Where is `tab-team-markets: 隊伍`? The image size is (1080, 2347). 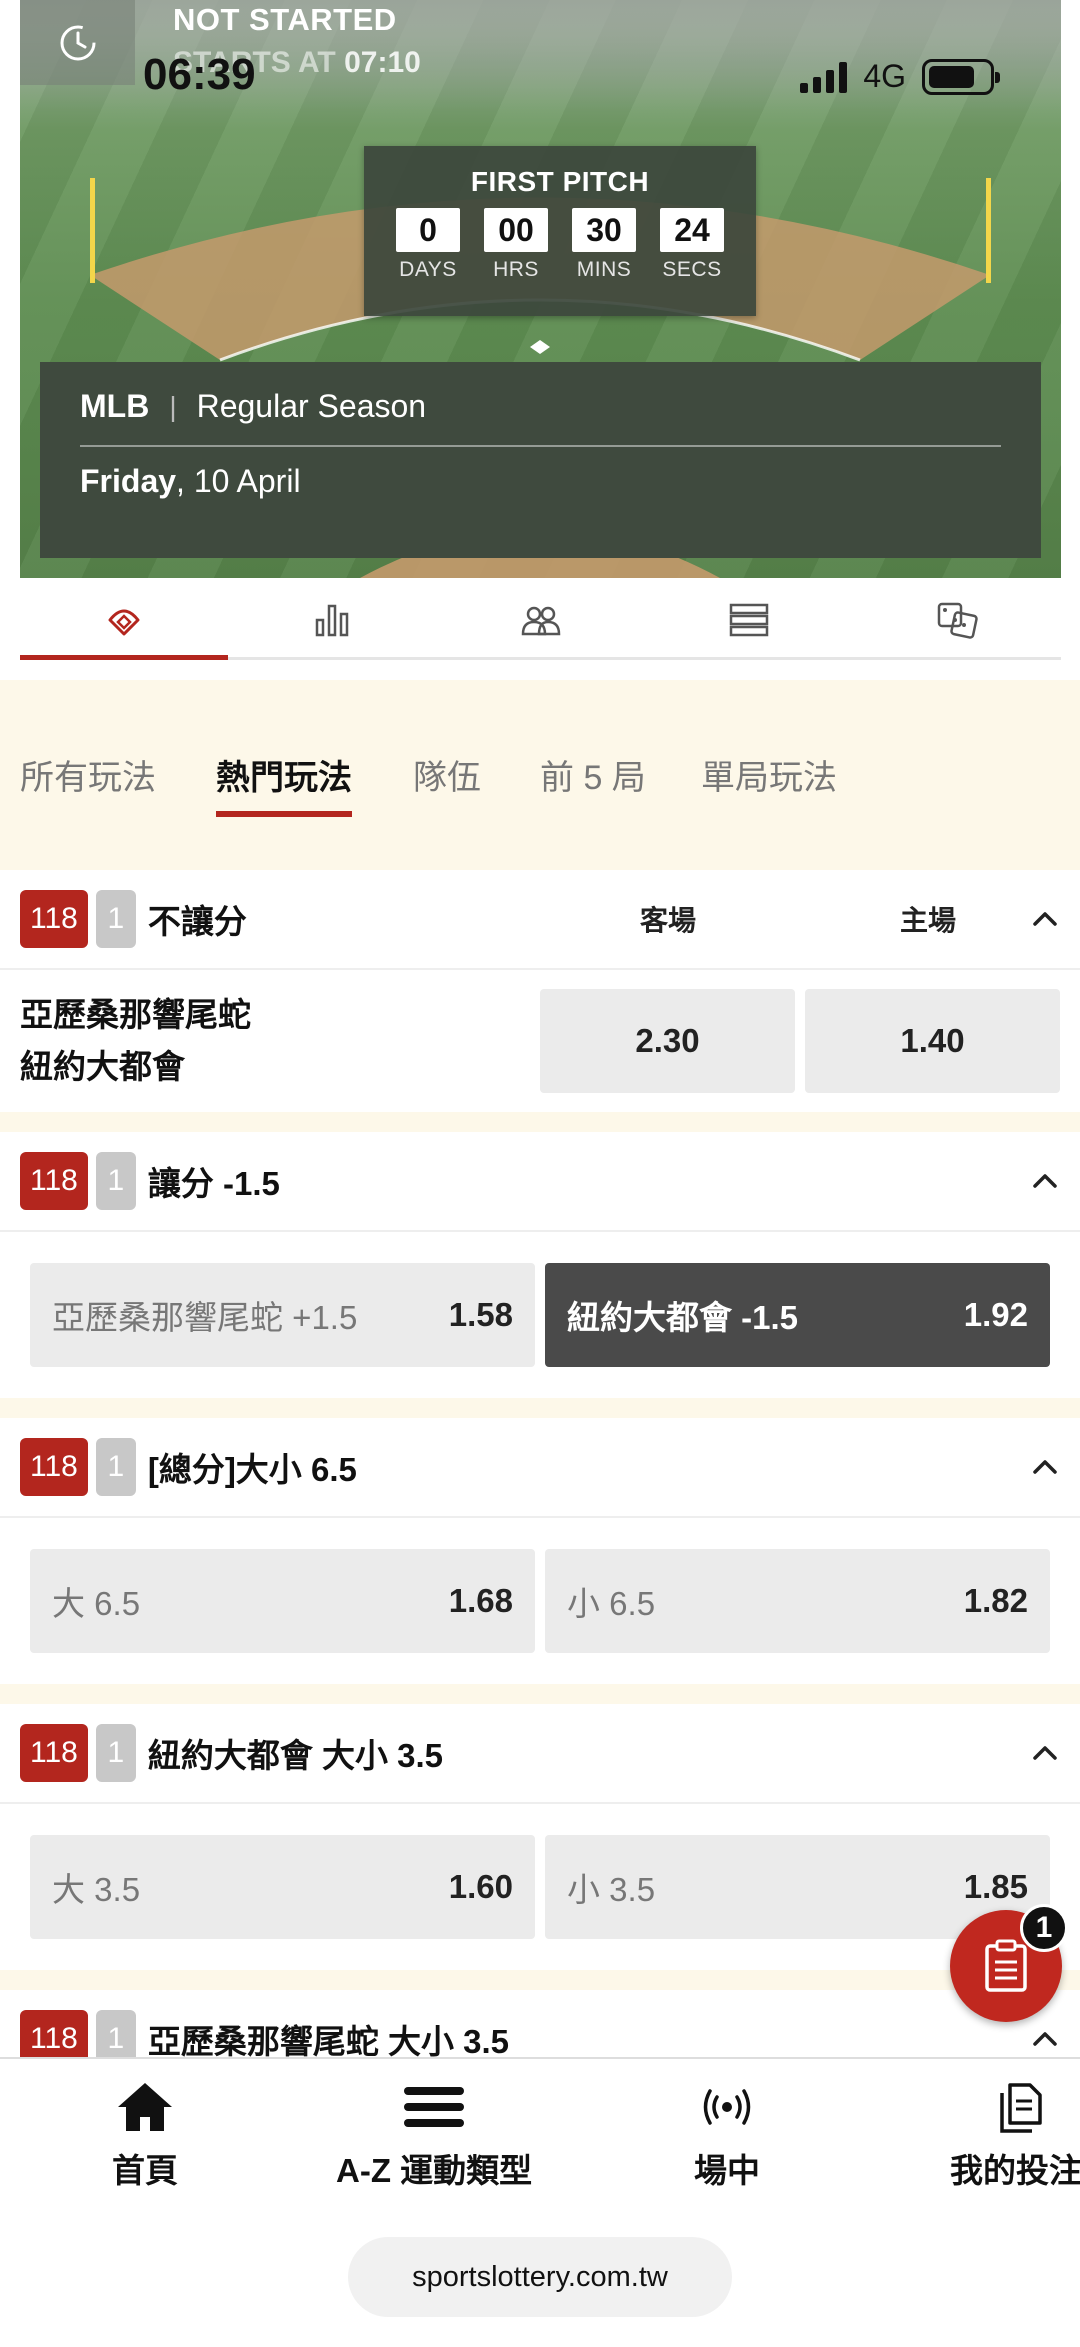
tab-team-markets: 隊伍 is located at coordinates (447, 774).